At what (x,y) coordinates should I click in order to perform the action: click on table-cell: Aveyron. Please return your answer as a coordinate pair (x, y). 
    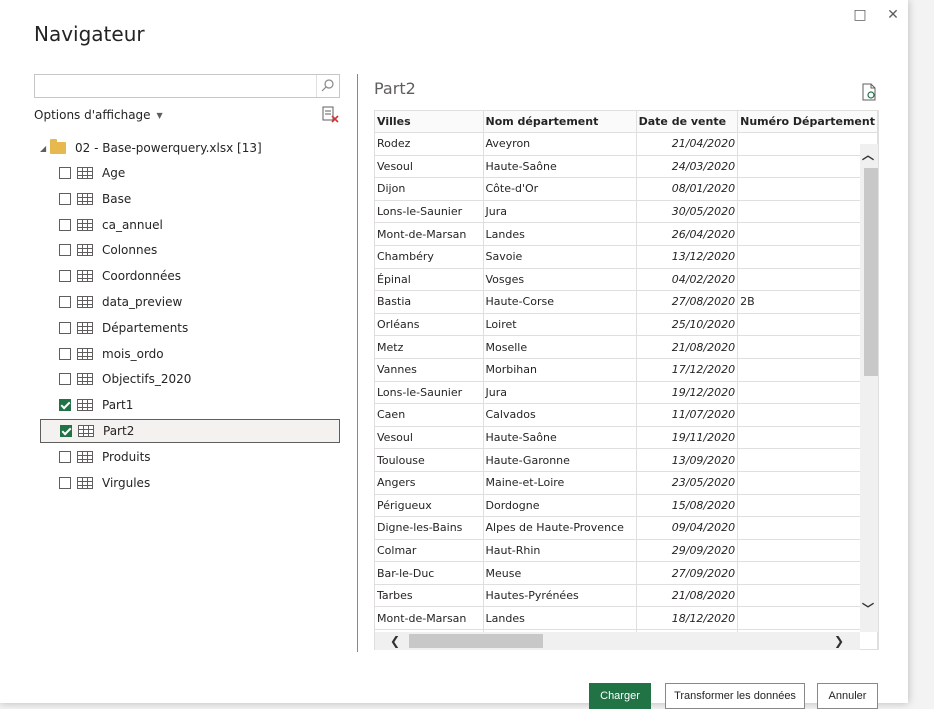
    Looking at the image, I should click on (560, 144).